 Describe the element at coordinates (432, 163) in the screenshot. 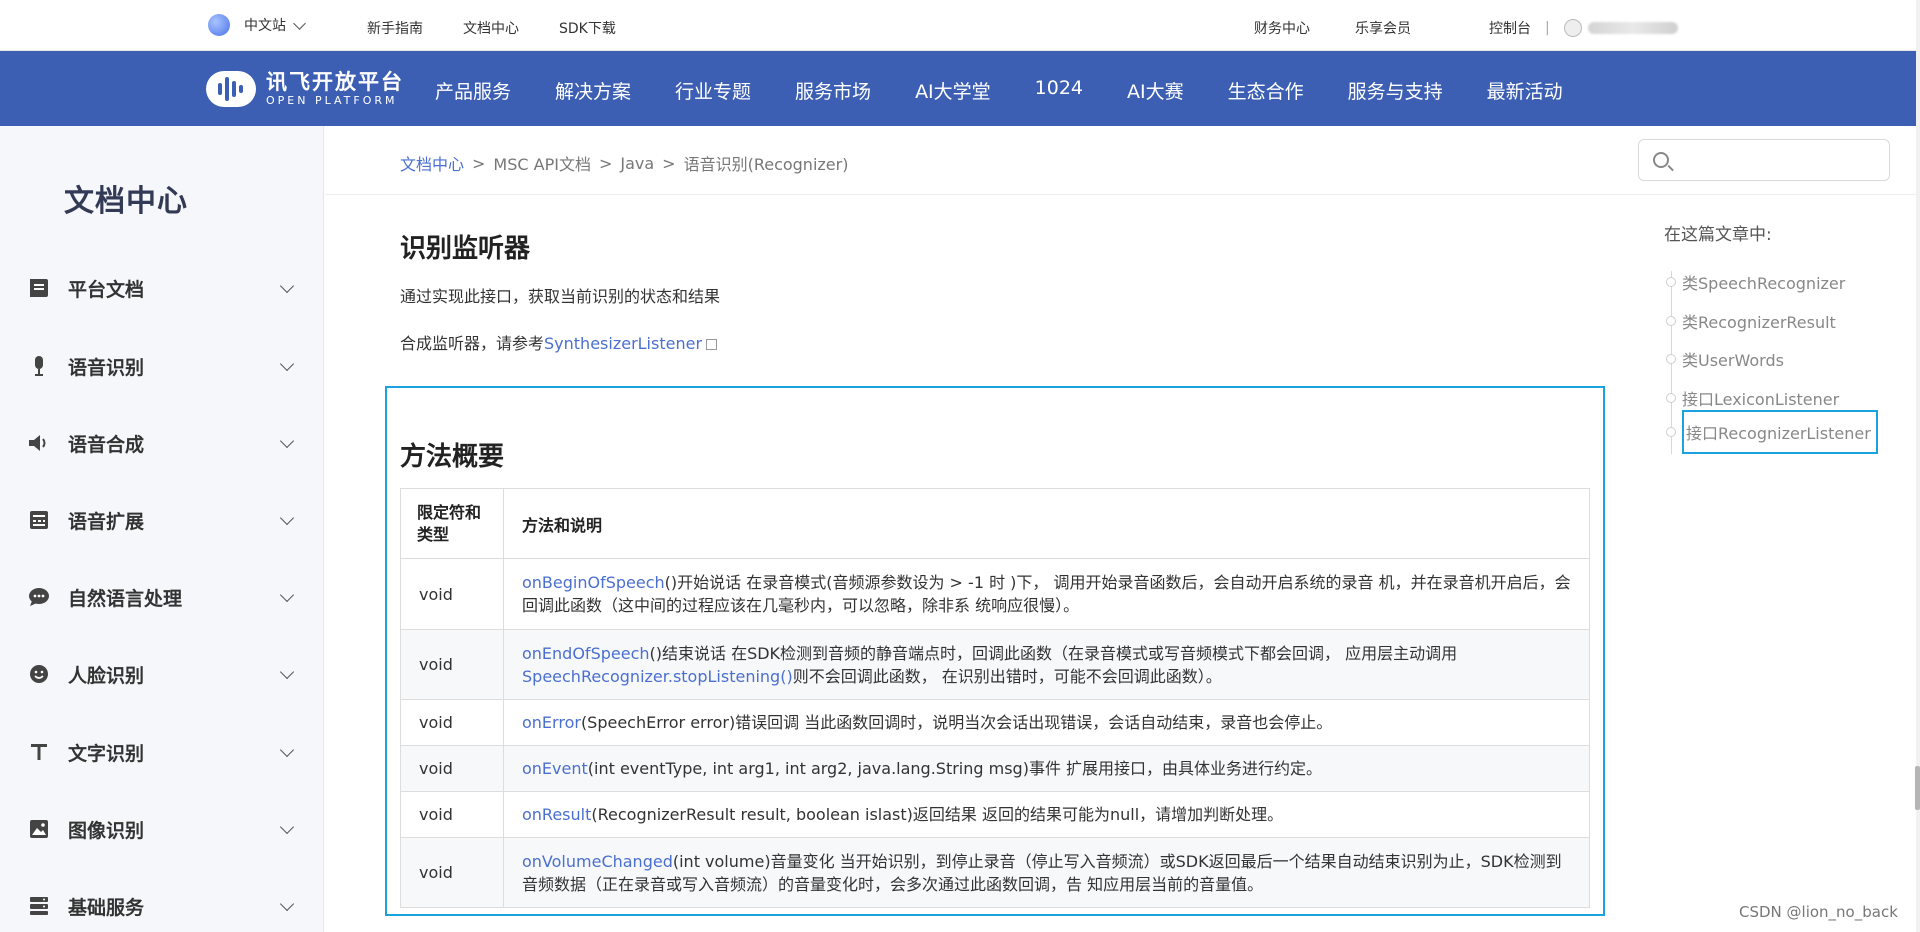

I see `breadcrumb-home: 文档中心` at that location.